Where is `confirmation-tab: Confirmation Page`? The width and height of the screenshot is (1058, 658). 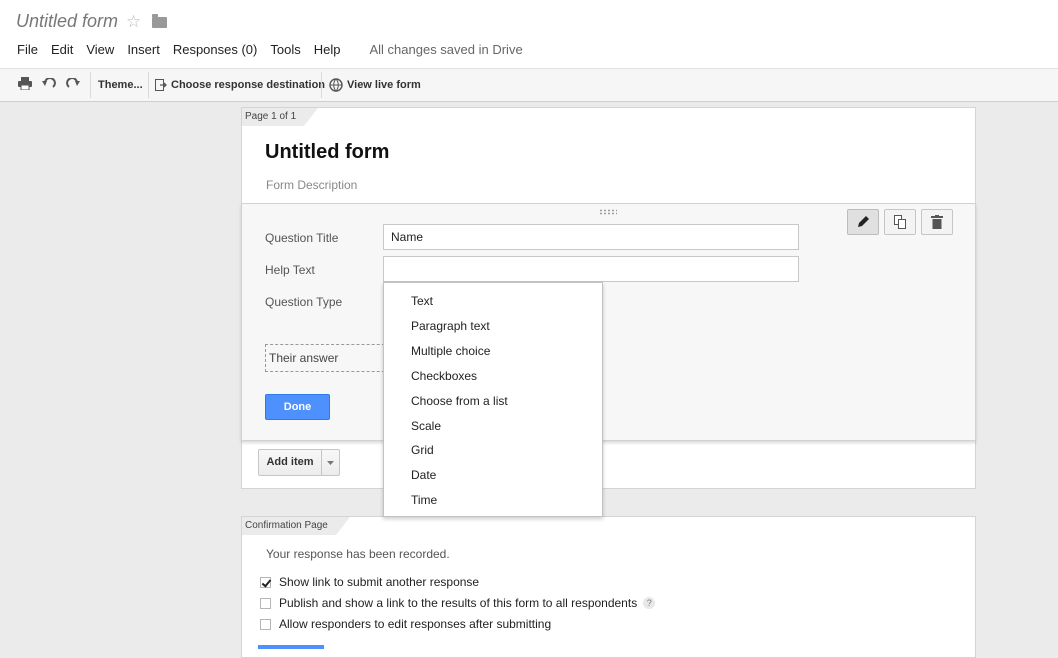
confirmation-tab: Confirmation Page is located at coordinates (296, 526).